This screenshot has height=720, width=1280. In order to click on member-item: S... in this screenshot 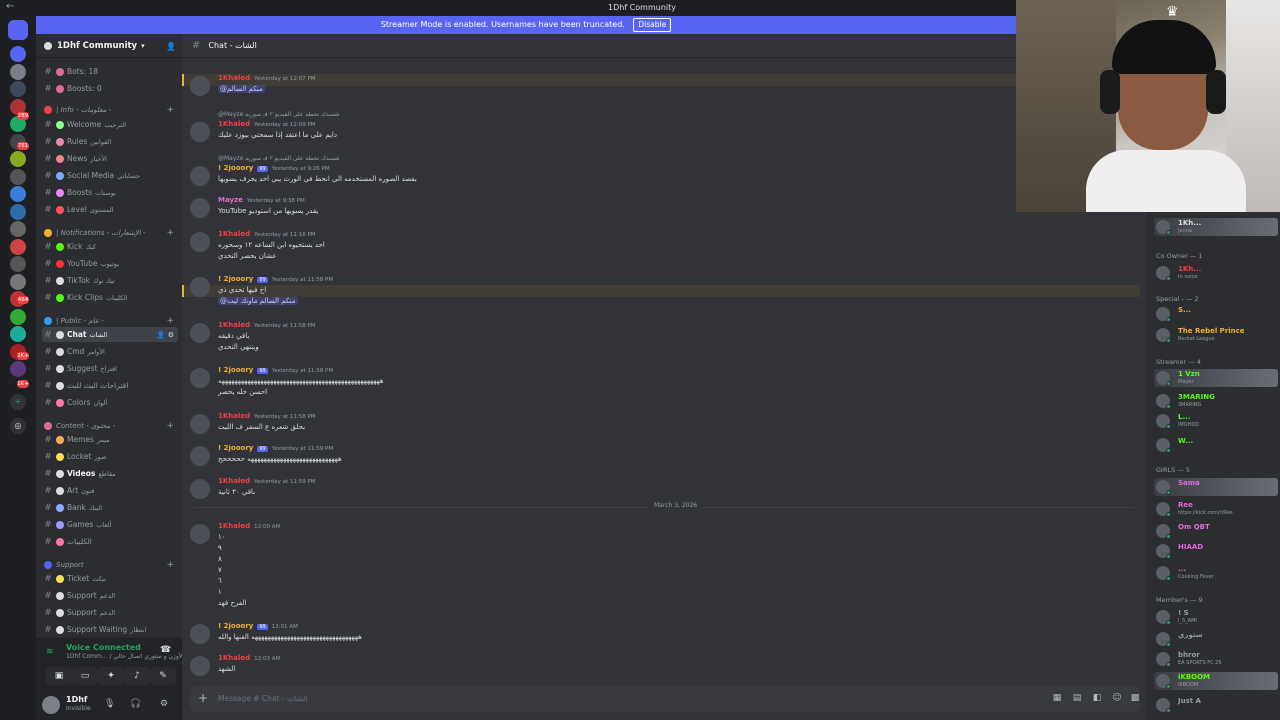, I will do `click(1216, 314)`.